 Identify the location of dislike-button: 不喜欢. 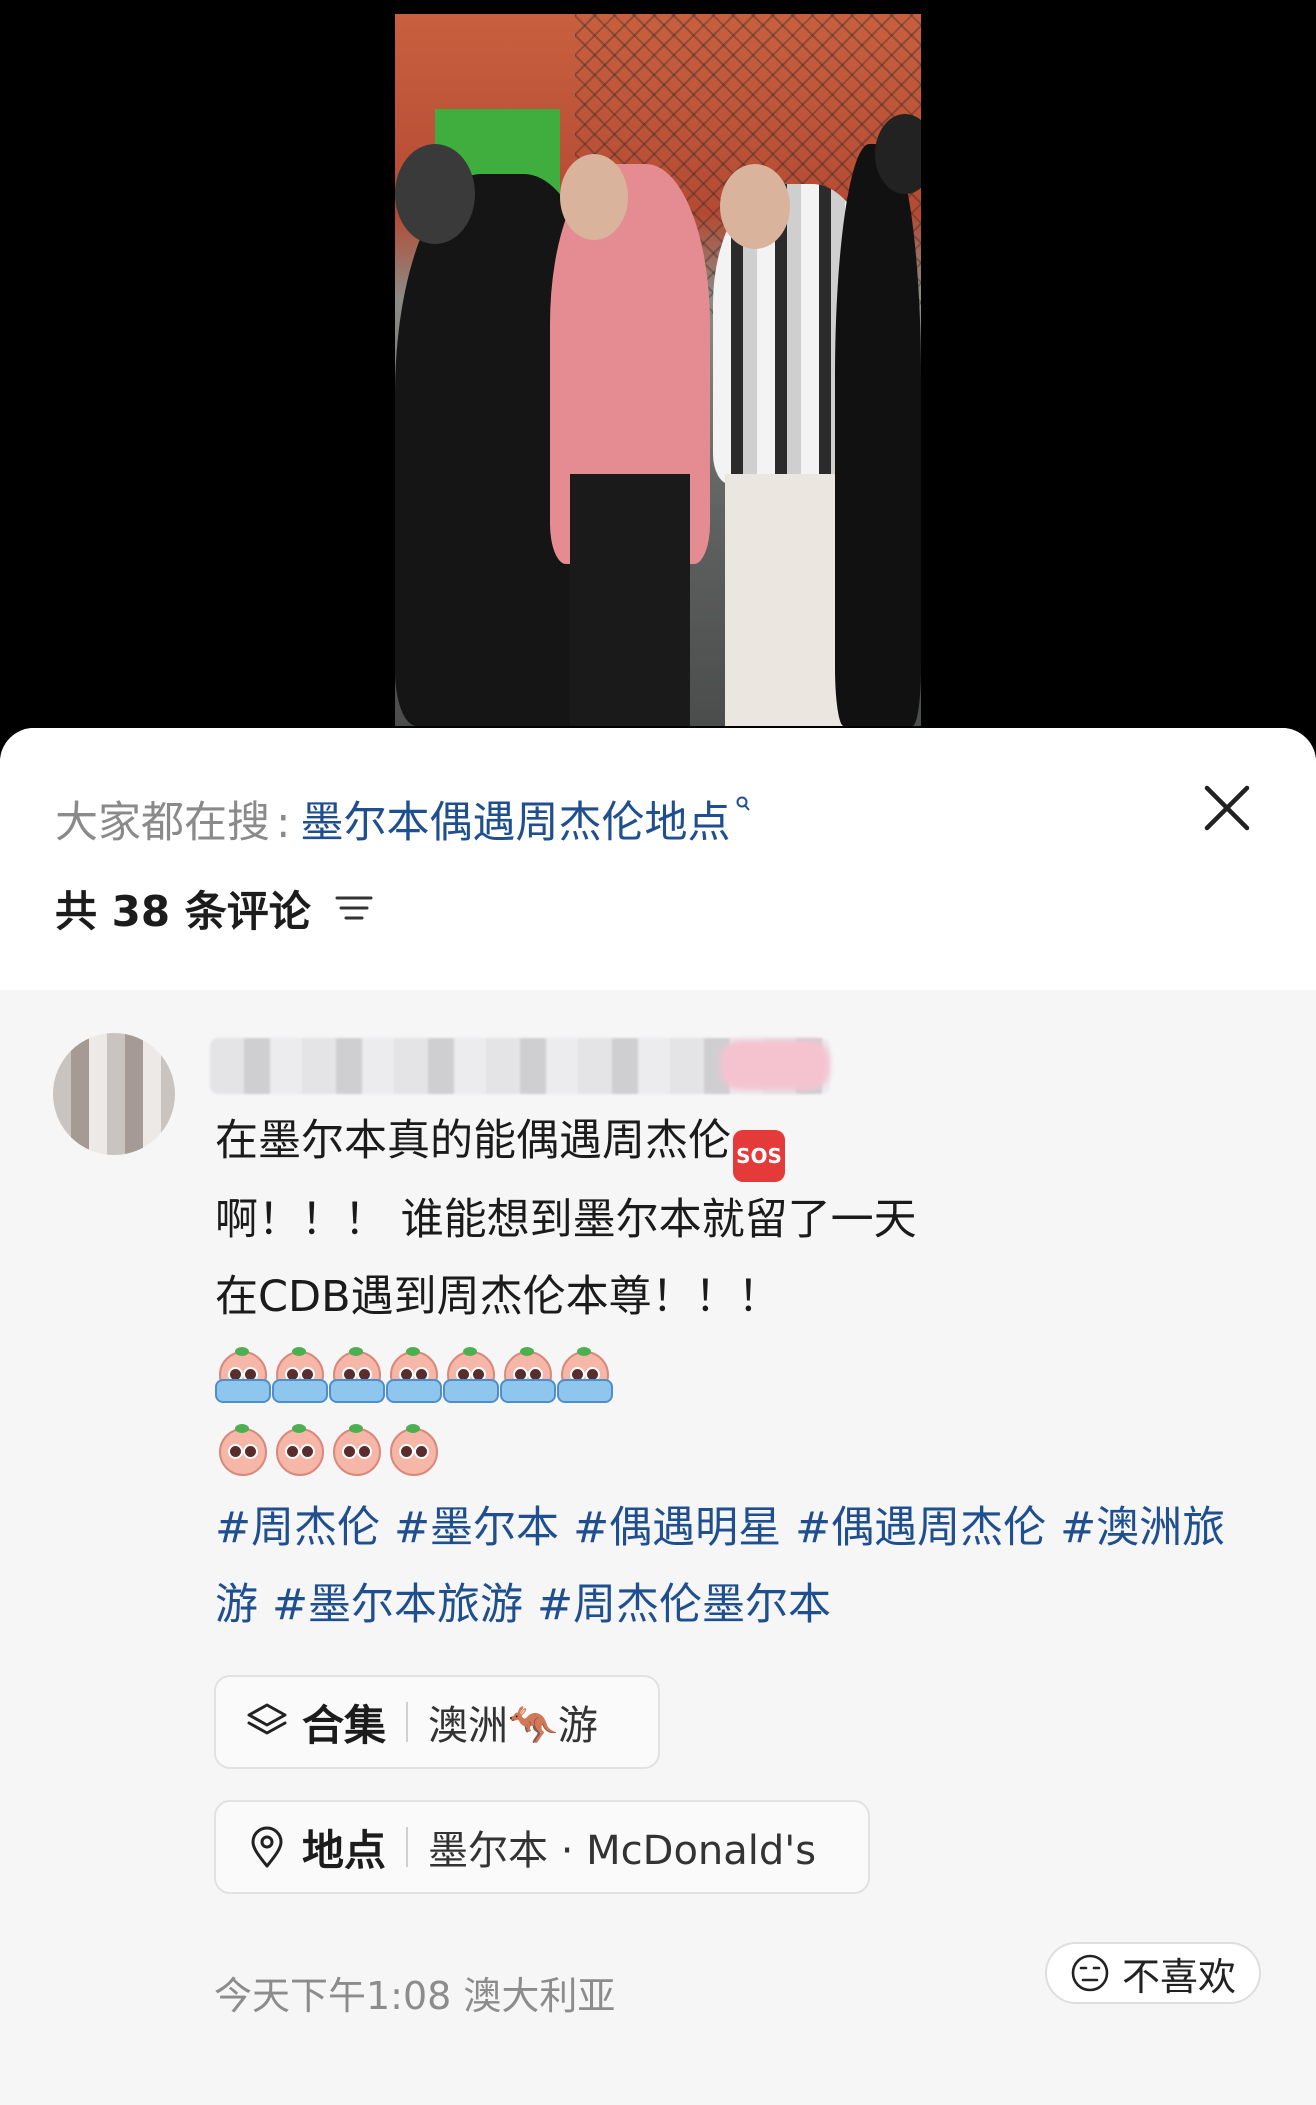
(1153, 1973).